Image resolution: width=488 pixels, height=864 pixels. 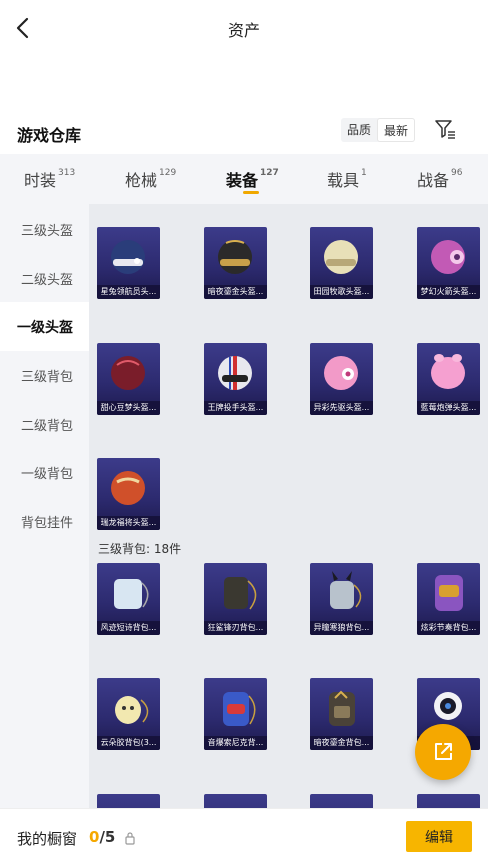 I want to click on tab-vehicles: 载具 1, so click(x=347, y=179).